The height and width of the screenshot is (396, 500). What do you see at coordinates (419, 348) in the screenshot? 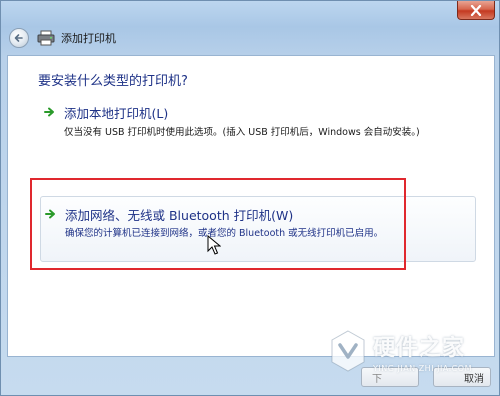
I see `watermark-chinese-text: 硬件之家` at bounding box center [419, 348].